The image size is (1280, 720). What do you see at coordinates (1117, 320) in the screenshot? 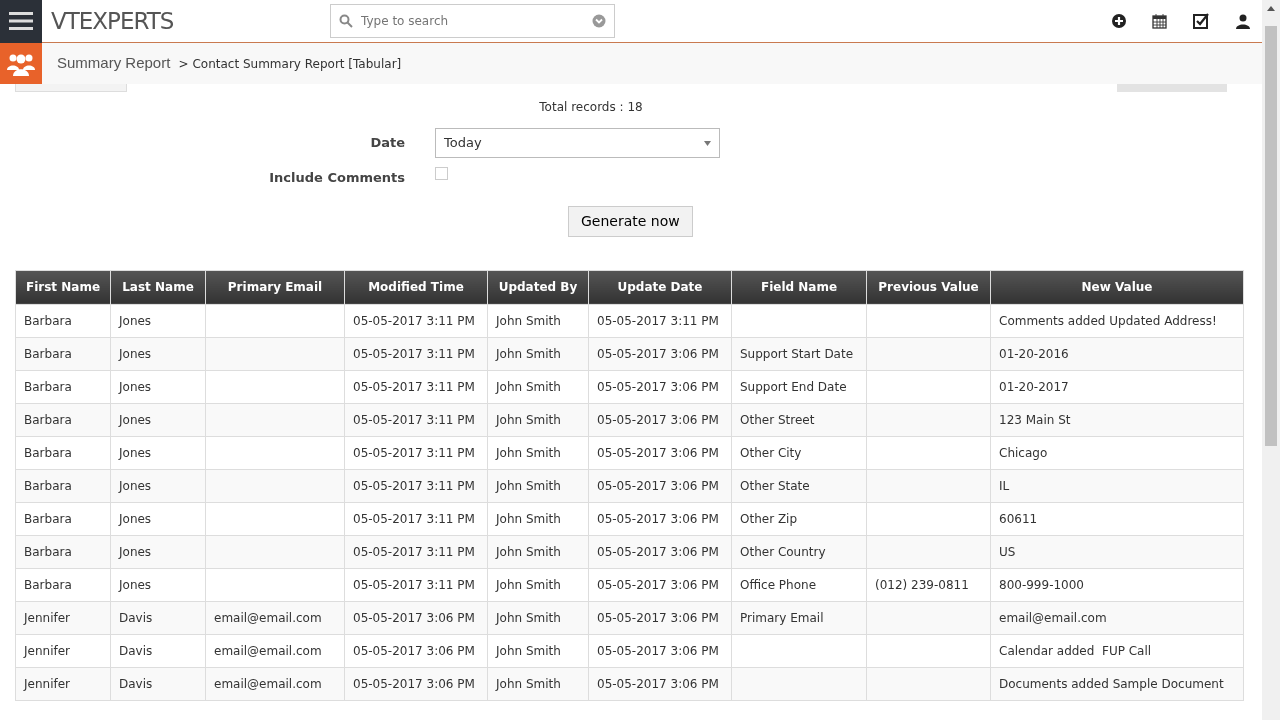
I see `table-cell: Comments added Updated Address!` at bounding box center [1117, 320].